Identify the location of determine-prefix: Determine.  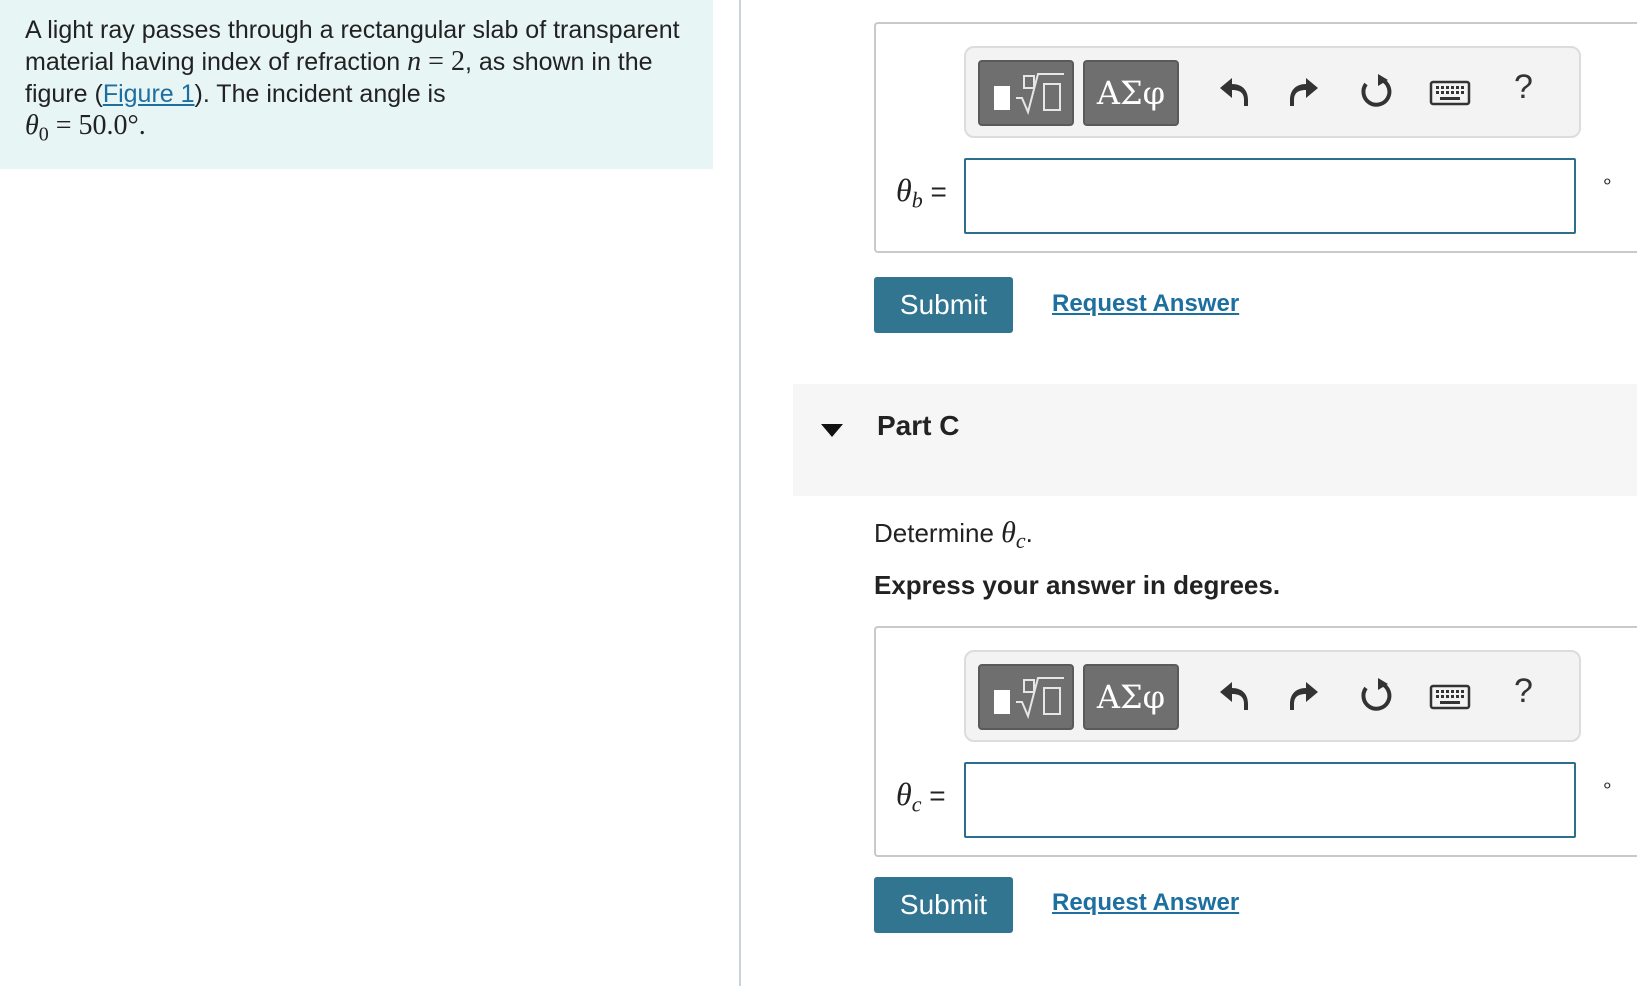
(938, 533).